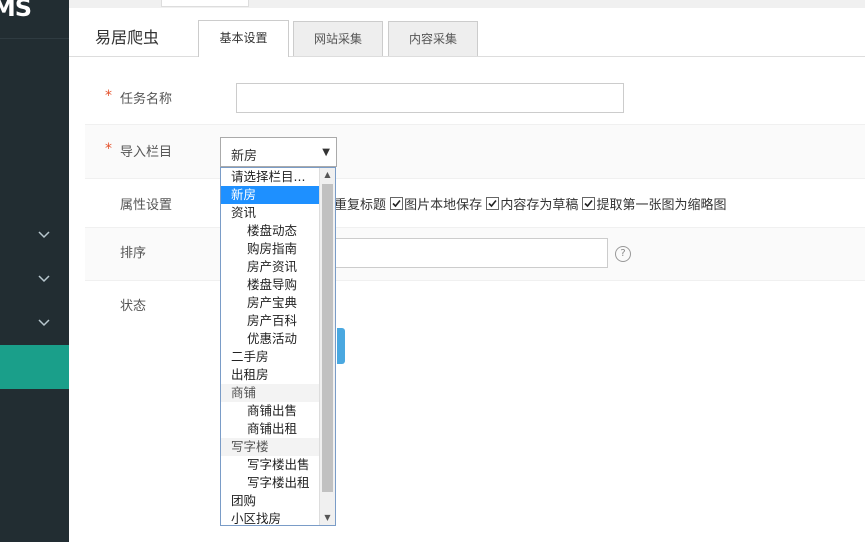 Image resolution: width=865 pixels, height=542 pixels. I want to click on sidebar: MS, so click(34, 271).